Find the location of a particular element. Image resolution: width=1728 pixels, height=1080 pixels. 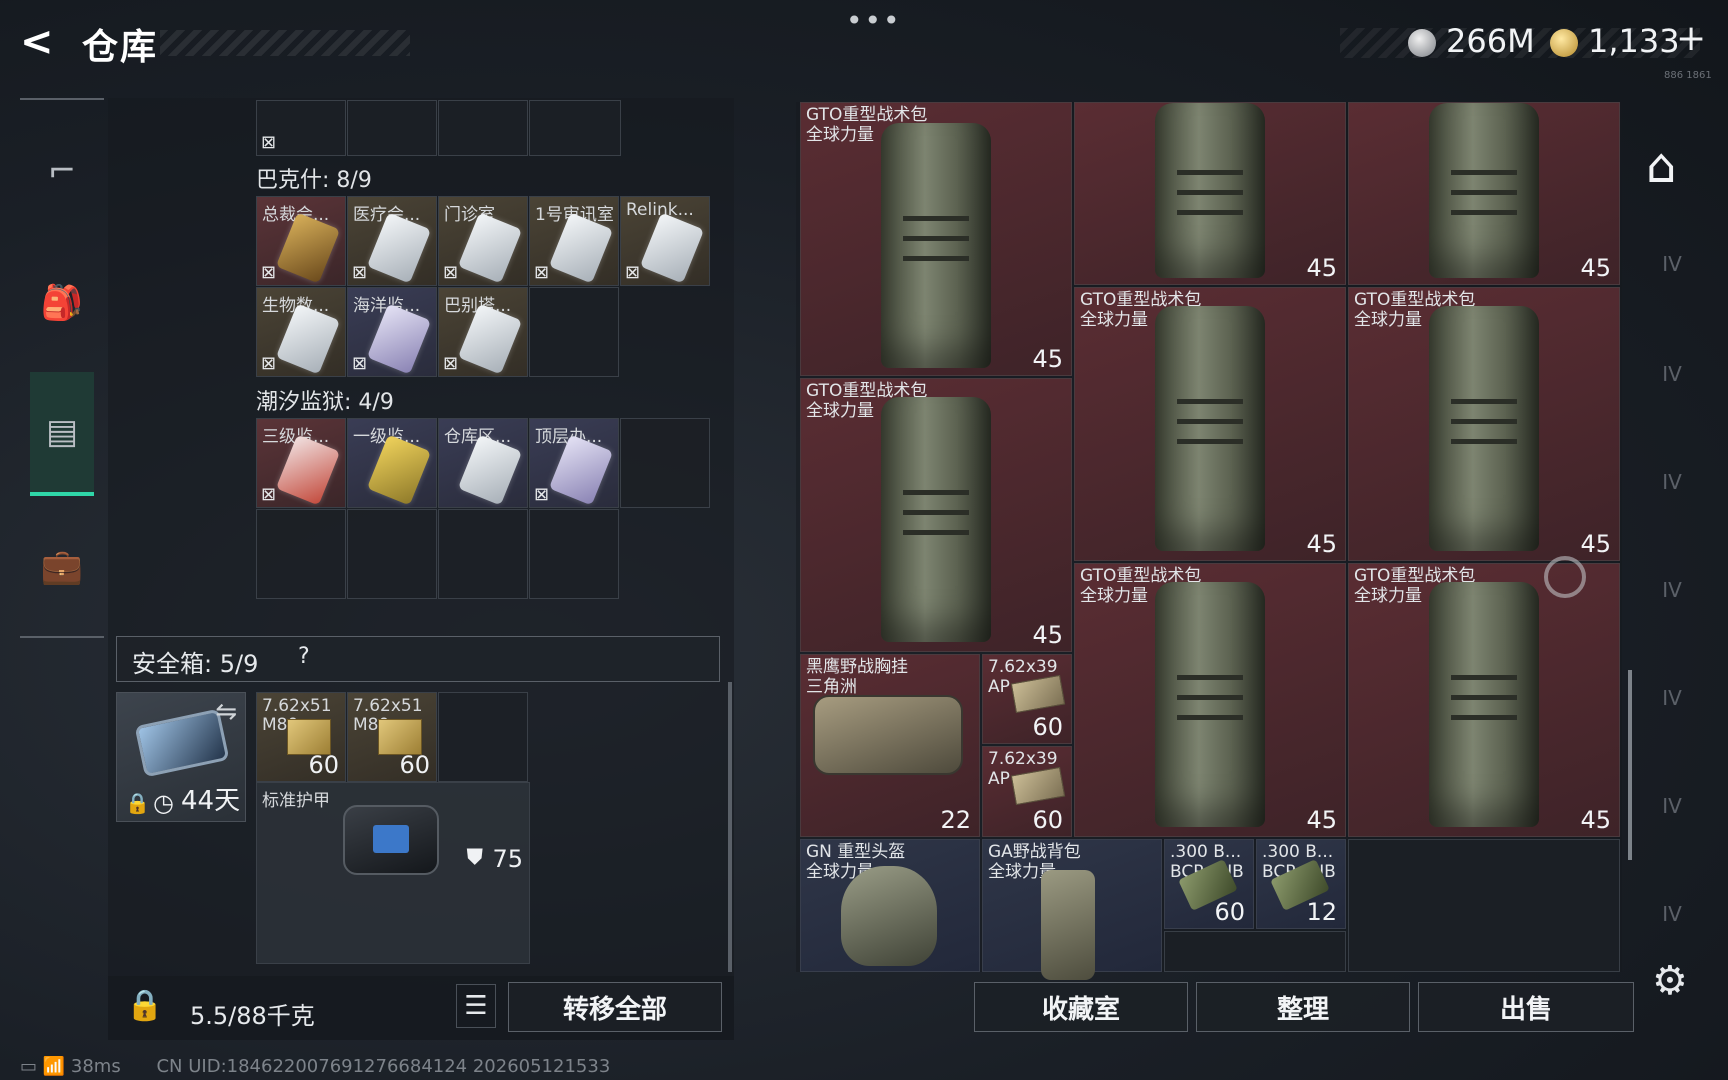

sell-button: 出售 is located at coordinates (1526, 1007).